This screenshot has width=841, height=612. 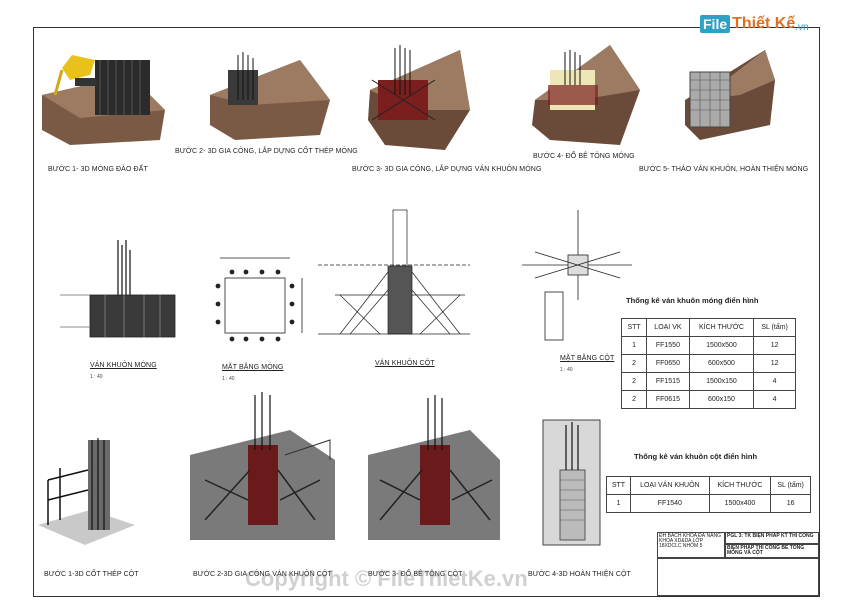 I want to click on table-cell: FF1515, so click(x=668, y=381).